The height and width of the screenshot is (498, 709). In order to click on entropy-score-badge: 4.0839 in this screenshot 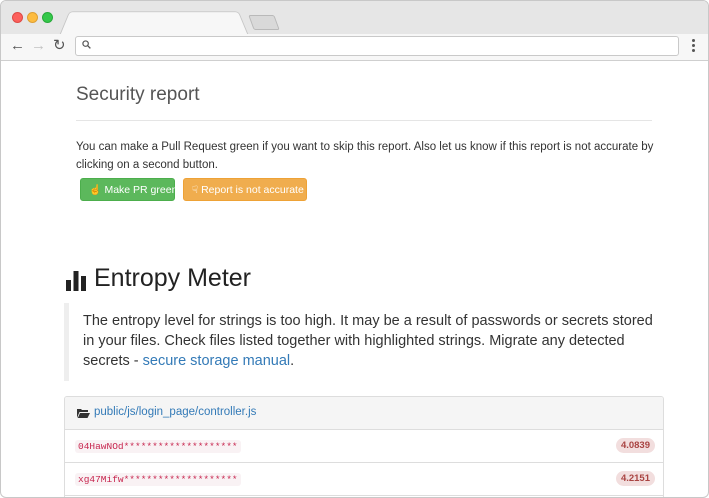, I will do `click(635, 445)`.